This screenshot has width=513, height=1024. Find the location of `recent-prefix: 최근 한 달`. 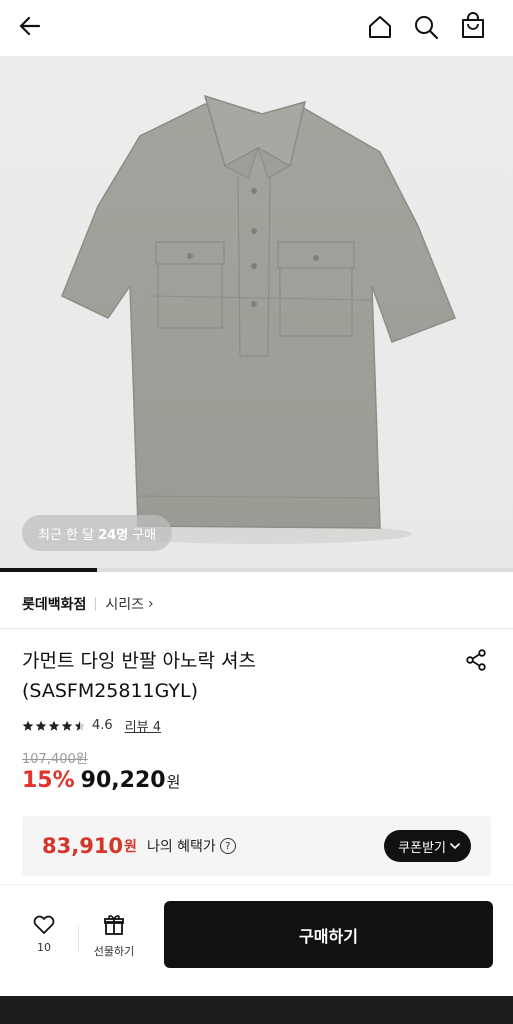

recent-prefix: 최근 한 달 is located at coordinates (66, 535).